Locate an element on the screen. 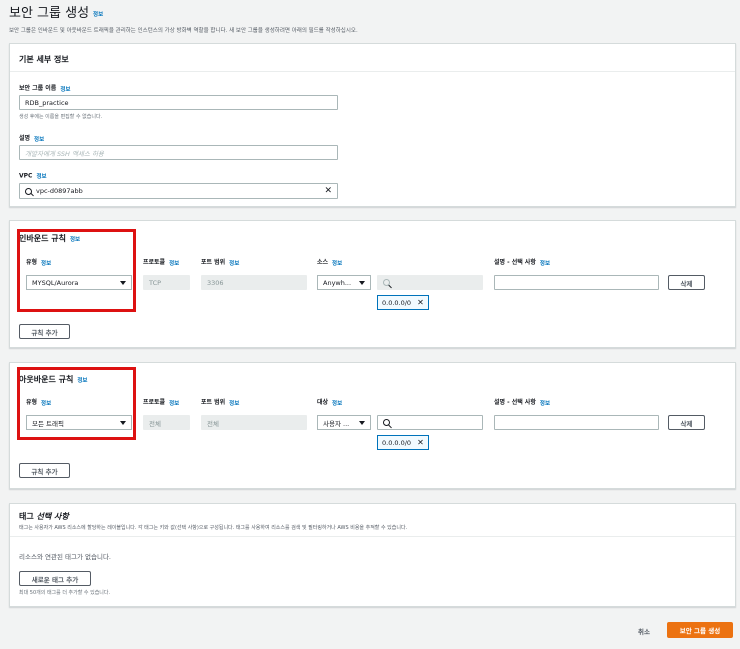 Image resolution: width=740 pixels, height=649 pixels. col-dest-text: 대상 is located at coordinates (323, 402).